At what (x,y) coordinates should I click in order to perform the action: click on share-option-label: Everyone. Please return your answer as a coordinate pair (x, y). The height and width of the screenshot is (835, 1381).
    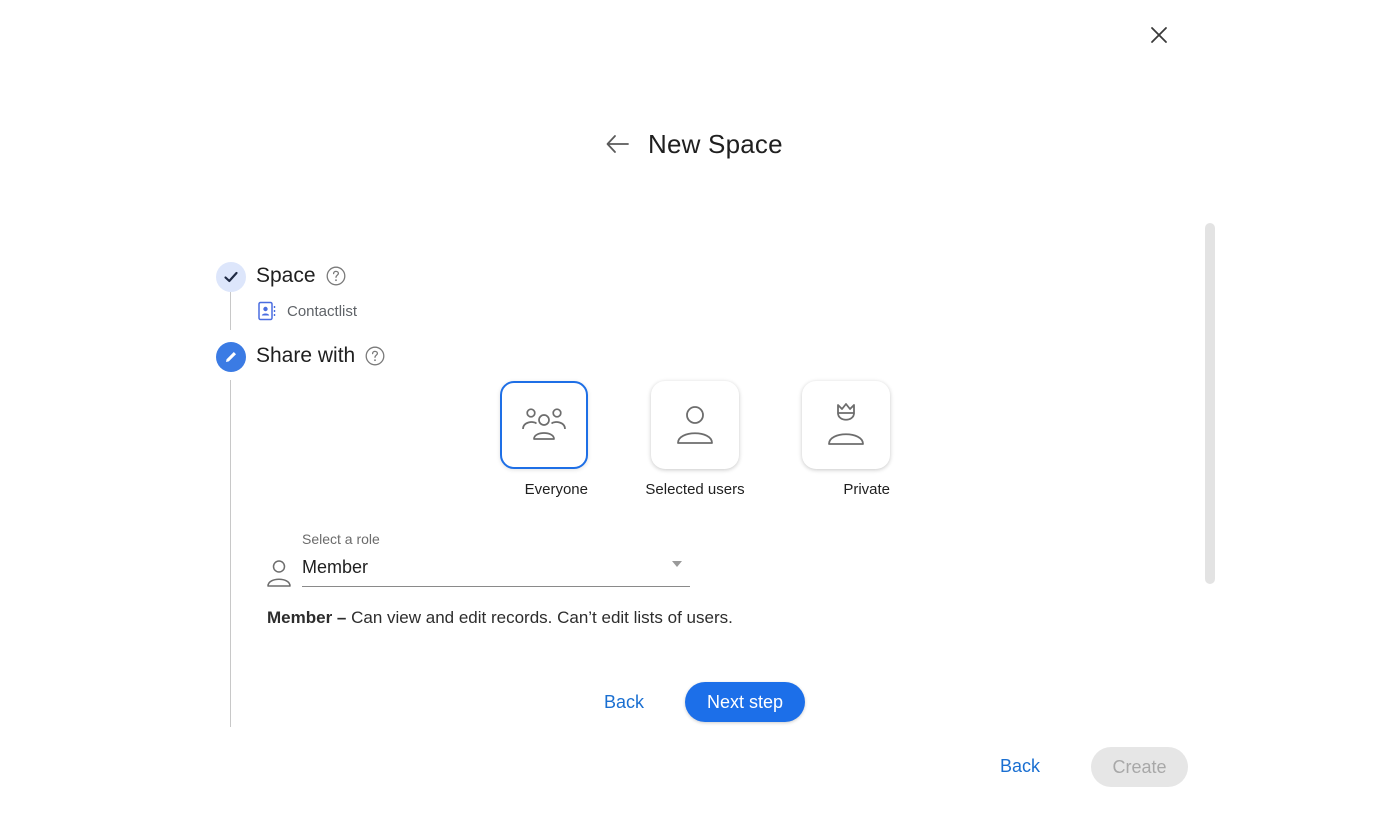
    Looking at the image, I should click on (556, 489).